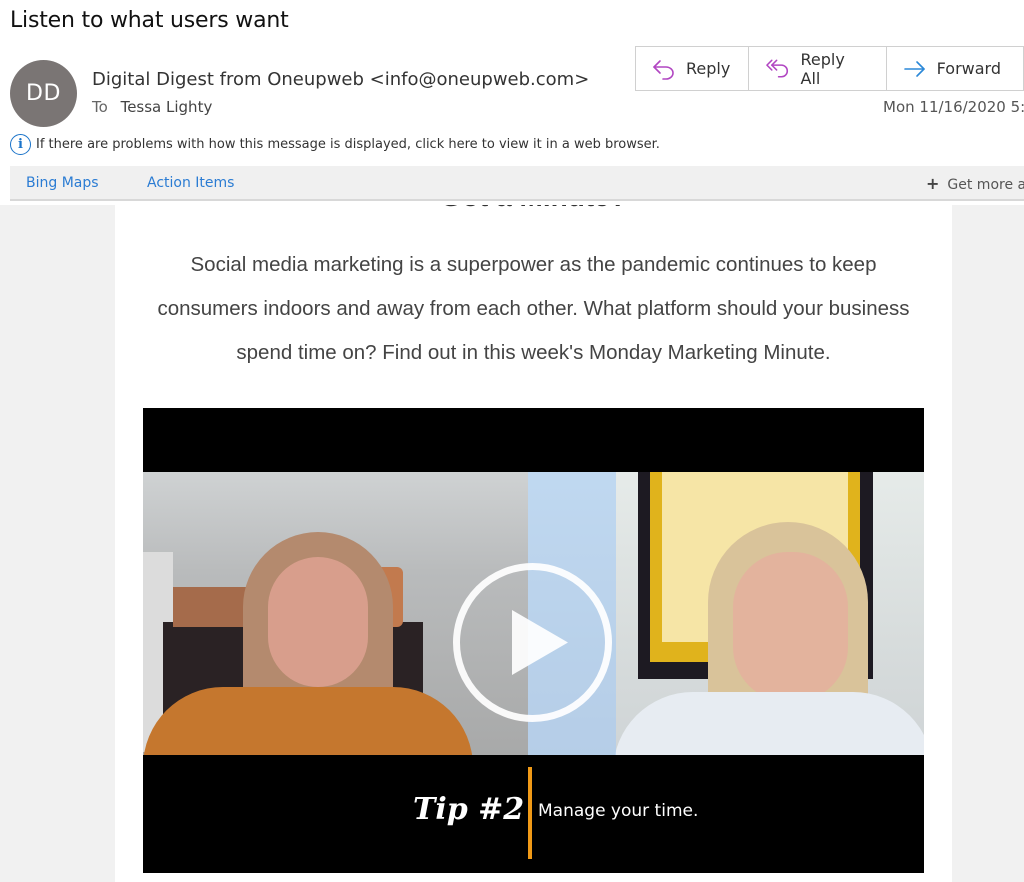 The image size is (1024, 882). Describe the element at coordinates (43, 93) in the screenshot. I see `sender-avatar: DD` at that location.